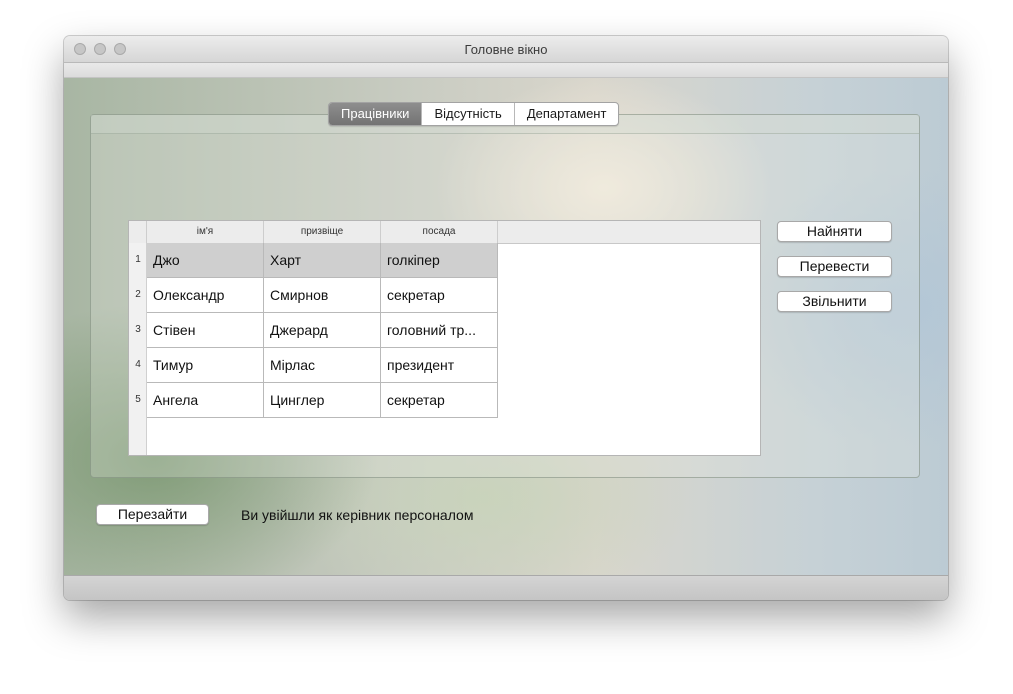 The image size is (1013, 694). What do you see at coordinates (205, 260) in the screenshot?
I see `cell-name: Джо` at bounding box center [205, 260].